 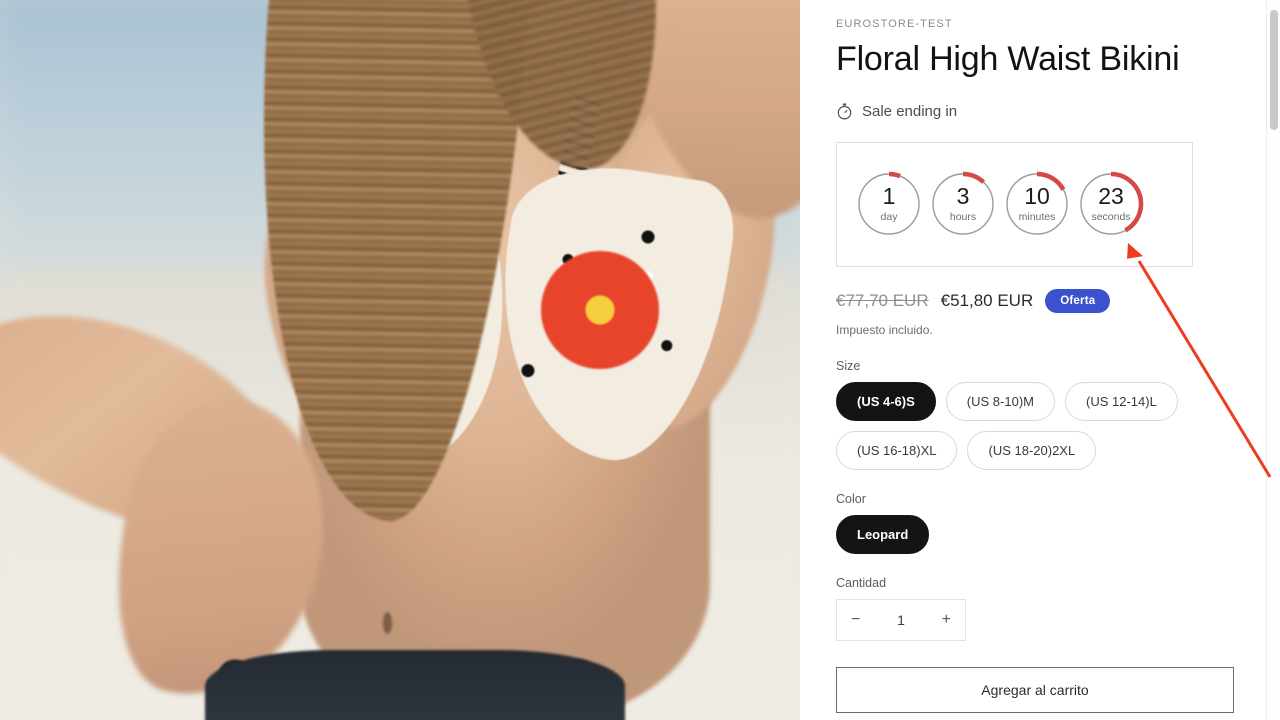 I want to click on scrollbar-thumb, so click(x=1274, y=70).